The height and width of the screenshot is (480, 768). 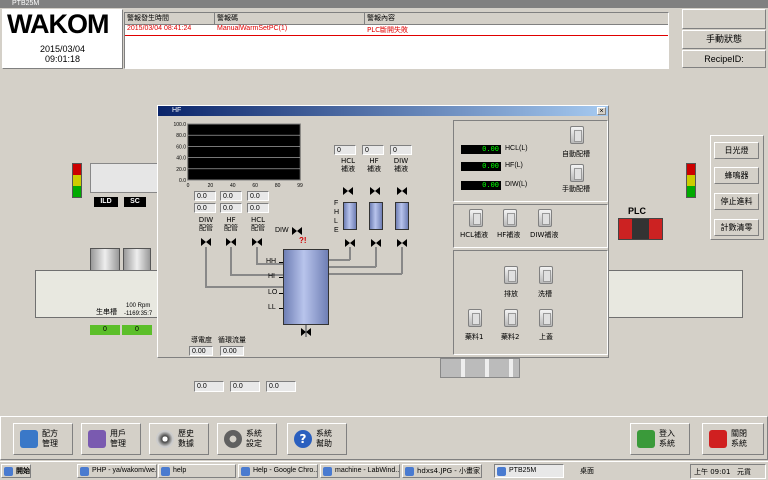 I want to click on hcl-readout-label: HCL(L), so click(x=516, y=148).